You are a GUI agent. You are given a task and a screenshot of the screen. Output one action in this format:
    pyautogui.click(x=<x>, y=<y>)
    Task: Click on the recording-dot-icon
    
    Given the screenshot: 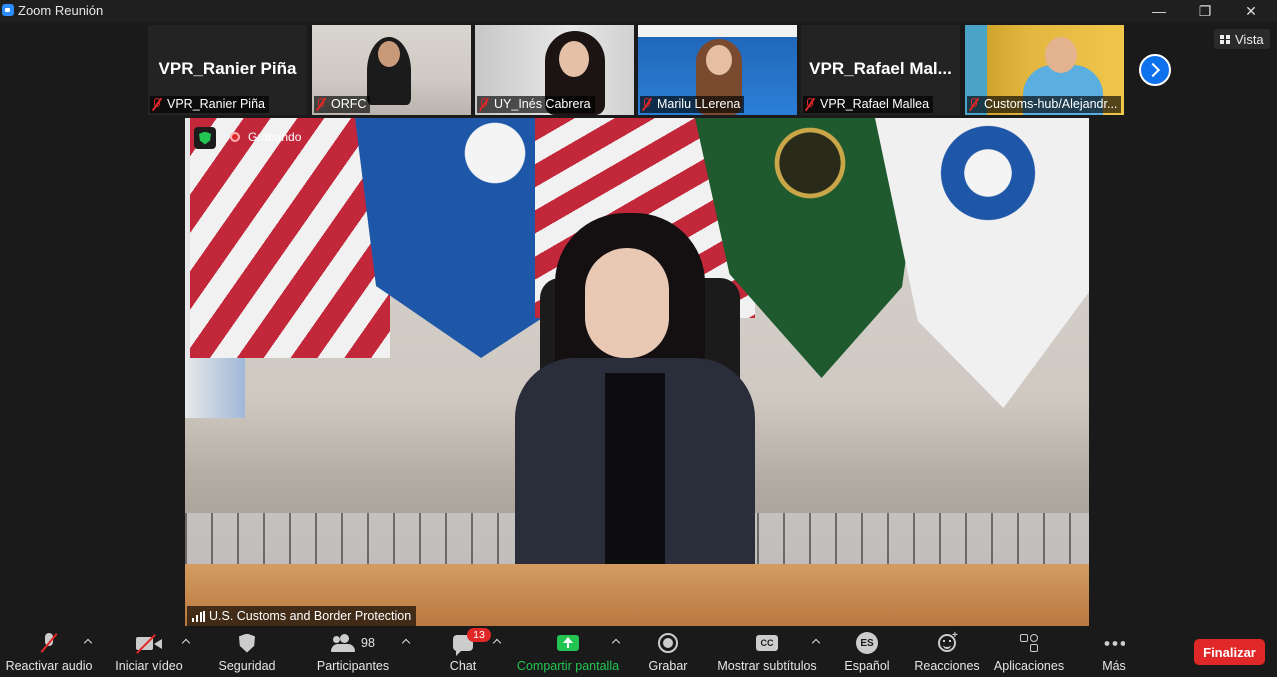 What is the action you would take?
    pyautogui.click(x=235, y=137)
    